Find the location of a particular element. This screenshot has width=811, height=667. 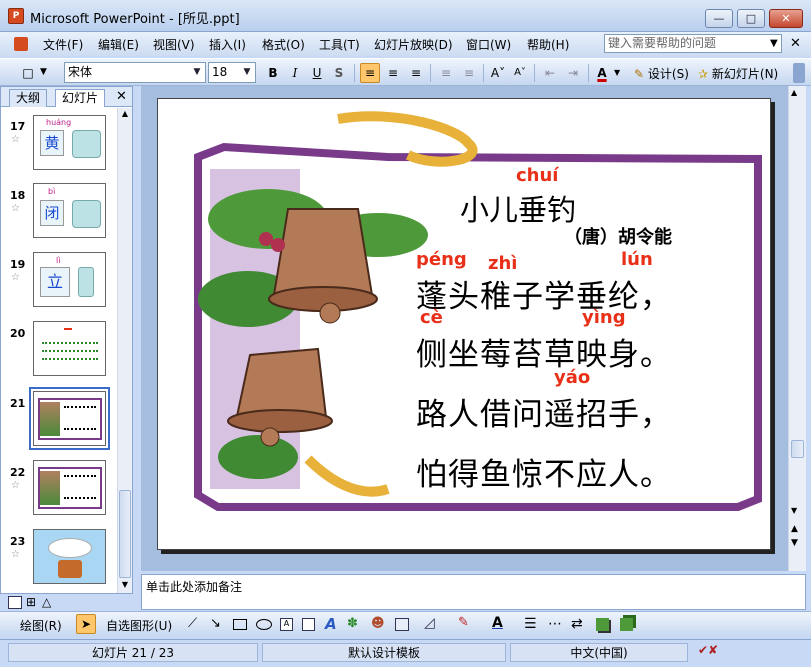

notes-pane: 单击此处添加备注 is located at coordinates (473, 592).